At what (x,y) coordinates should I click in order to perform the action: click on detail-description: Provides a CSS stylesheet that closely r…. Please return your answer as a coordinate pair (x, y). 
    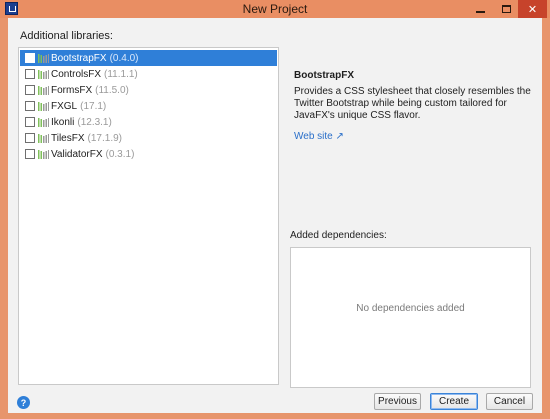
    Looking at the image, I should click on (412, 103).